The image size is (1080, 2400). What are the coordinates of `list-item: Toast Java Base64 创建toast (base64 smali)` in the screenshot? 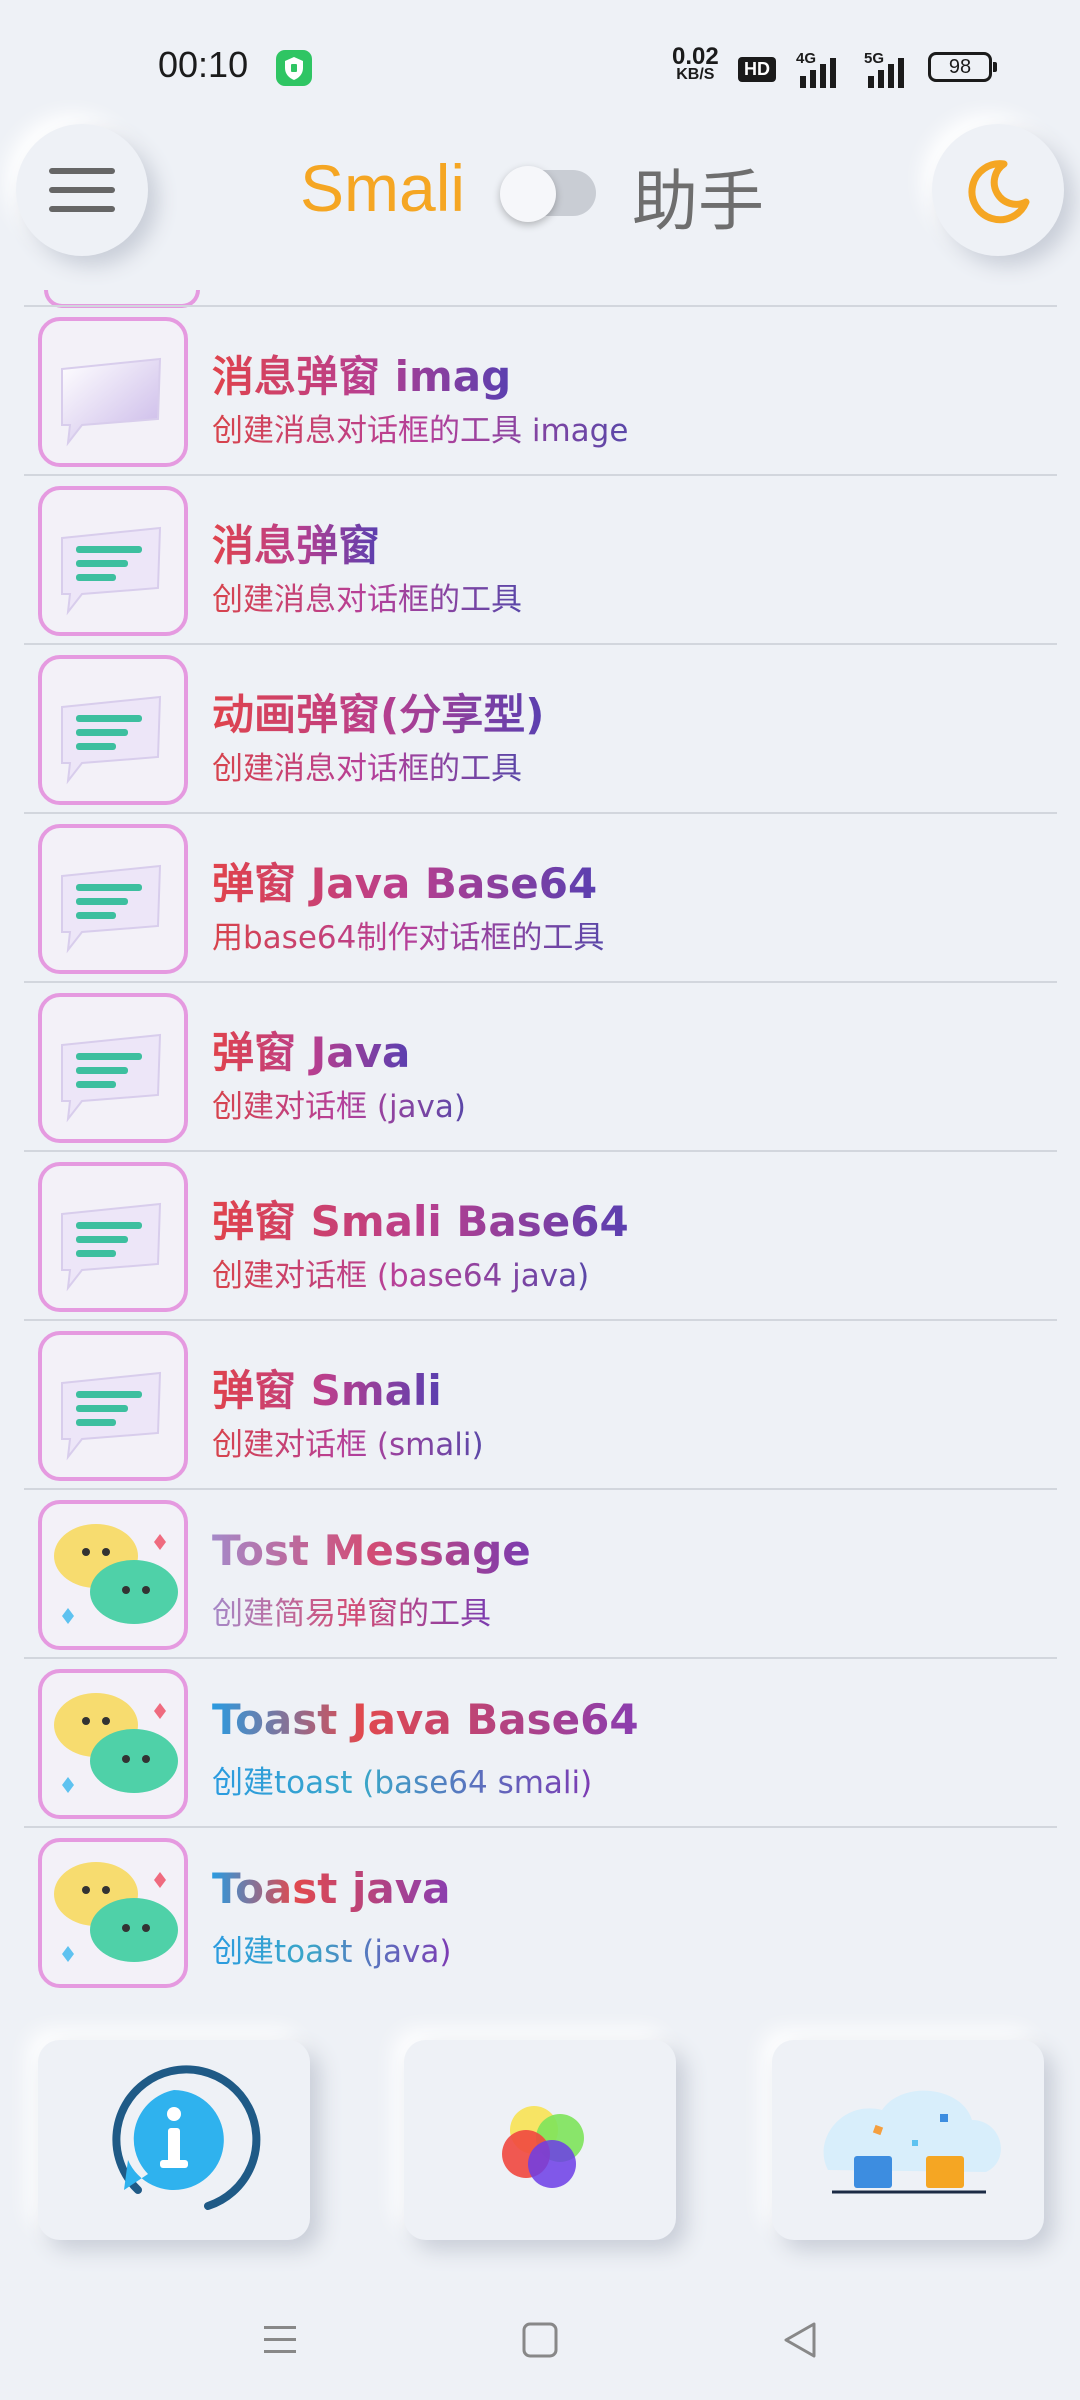 It's located at (540, 1743).